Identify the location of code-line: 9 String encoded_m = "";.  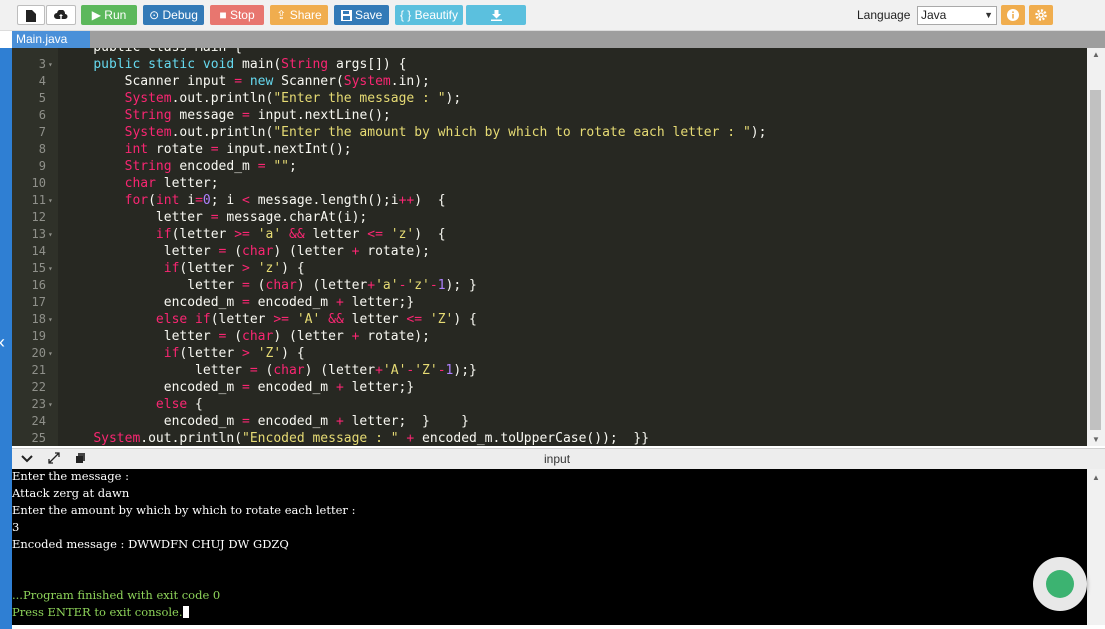
(549, 166).